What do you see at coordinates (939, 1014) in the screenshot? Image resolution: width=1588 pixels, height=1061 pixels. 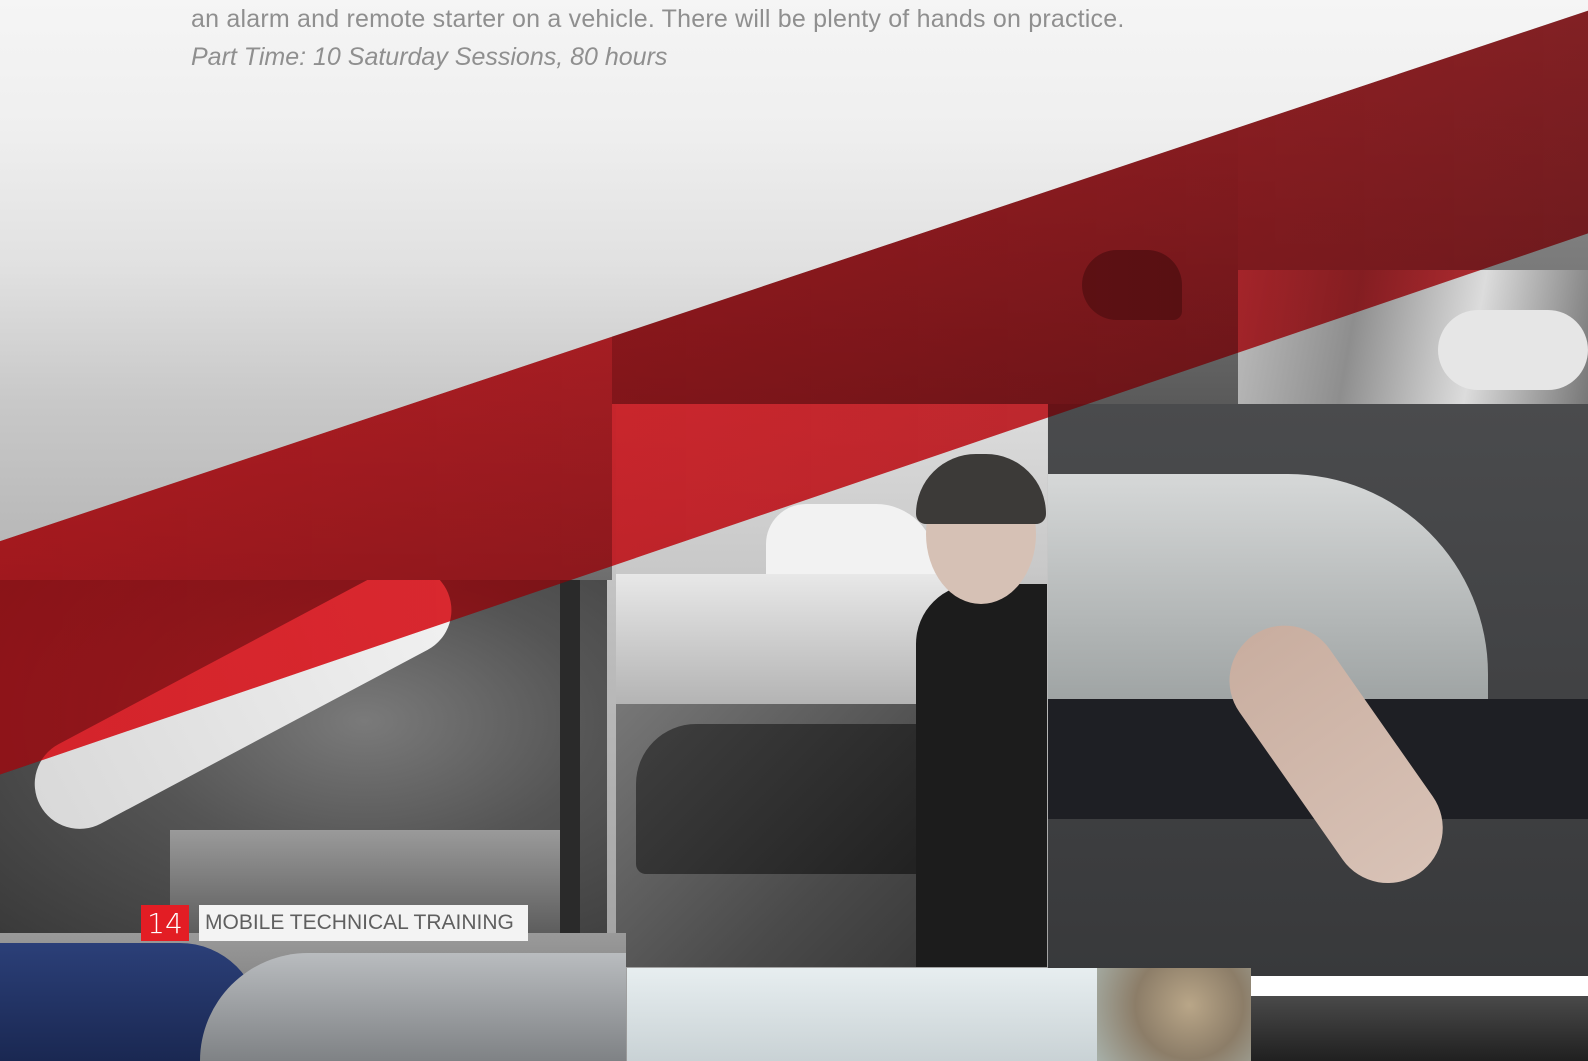 I see `photo-sky-tree` at bounding box center [939, 1014].